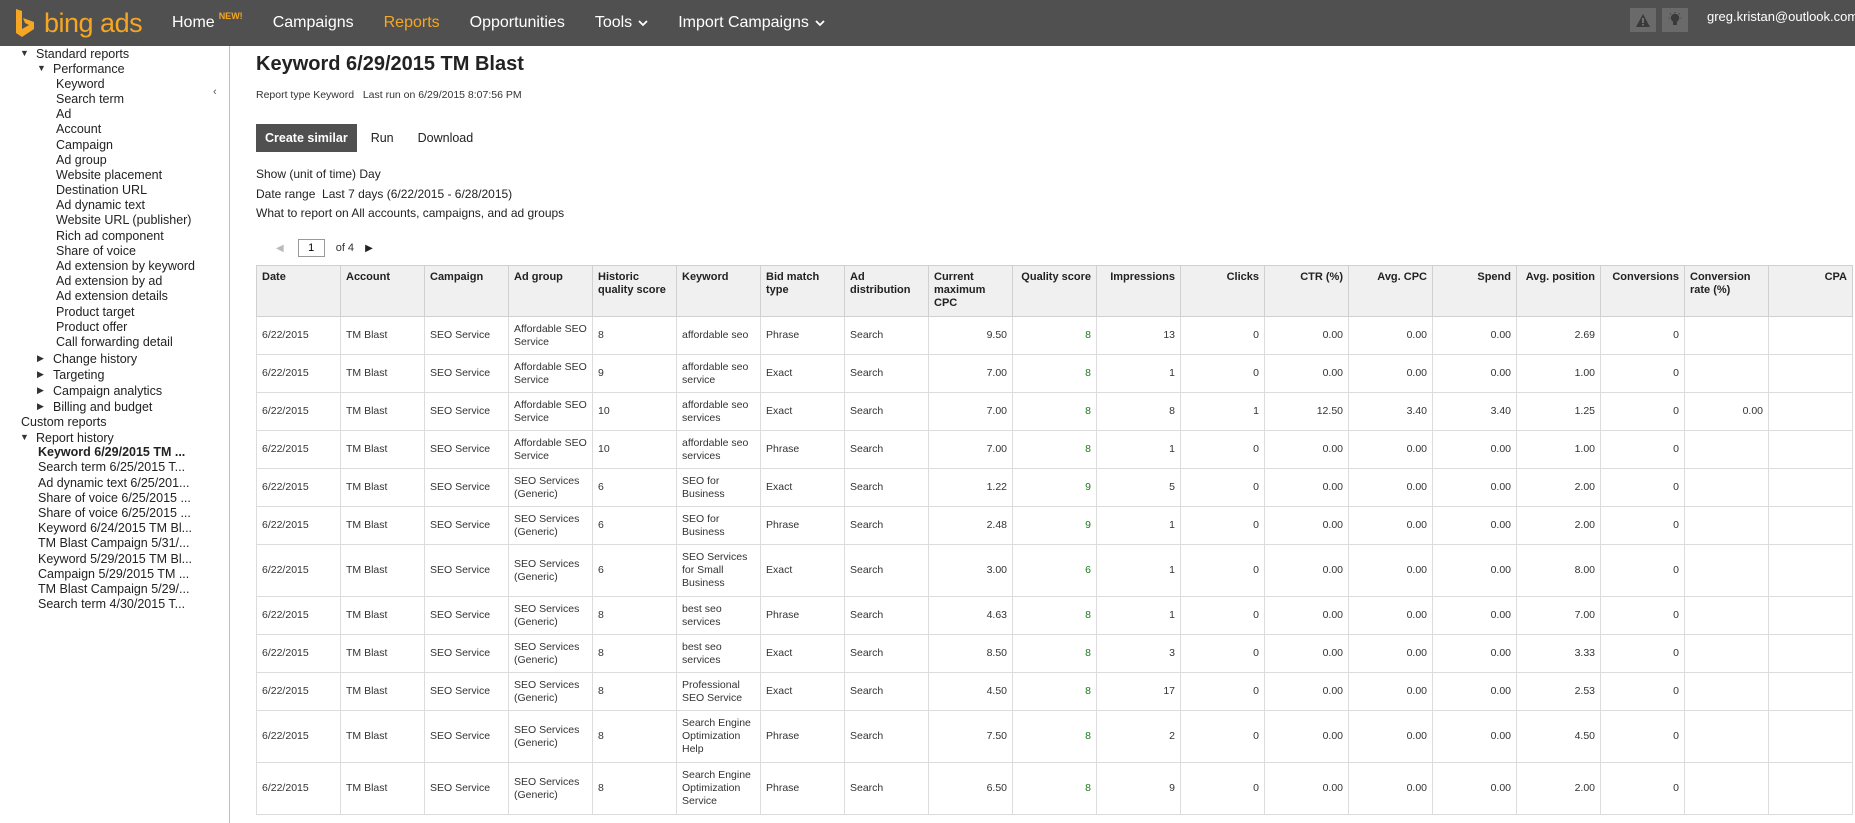  I want to click on sidebar-item-share-of-voice: Share of voice, so click(96, 251).